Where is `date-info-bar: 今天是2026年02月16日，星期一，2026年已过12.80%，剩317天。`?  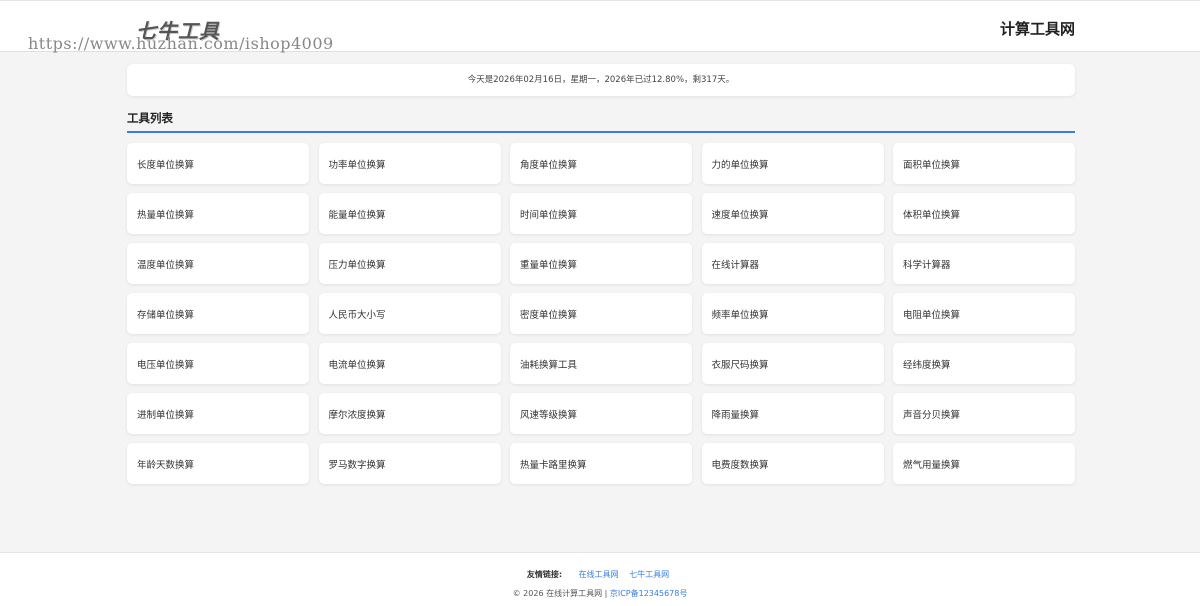
date-info-bar: 今天是2026年02月16日，星期一，2026年已过12.80%，剩317天。 is located at coordinates (601, 80).